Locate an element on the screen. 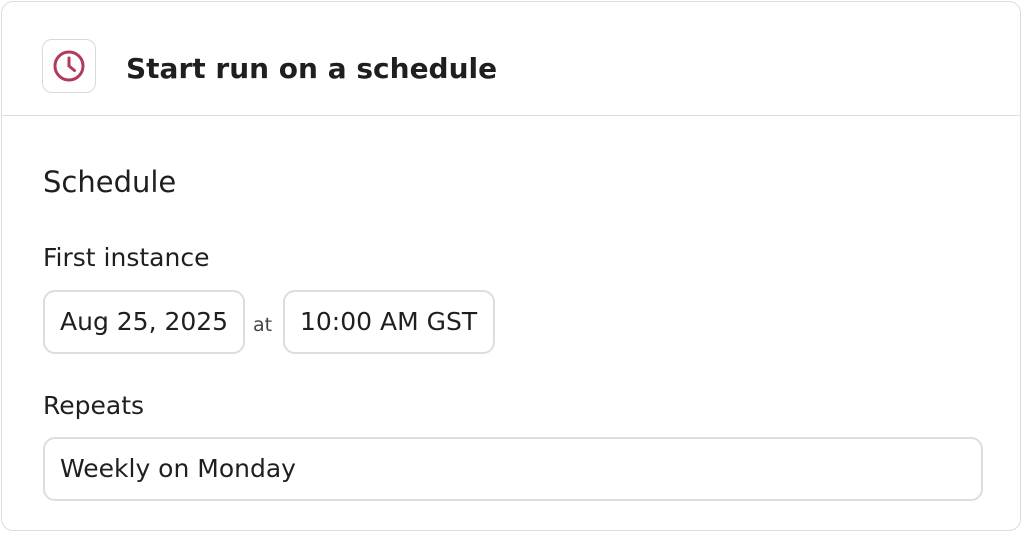  repeats-label: Repeats is located at coordinates (94, 405).